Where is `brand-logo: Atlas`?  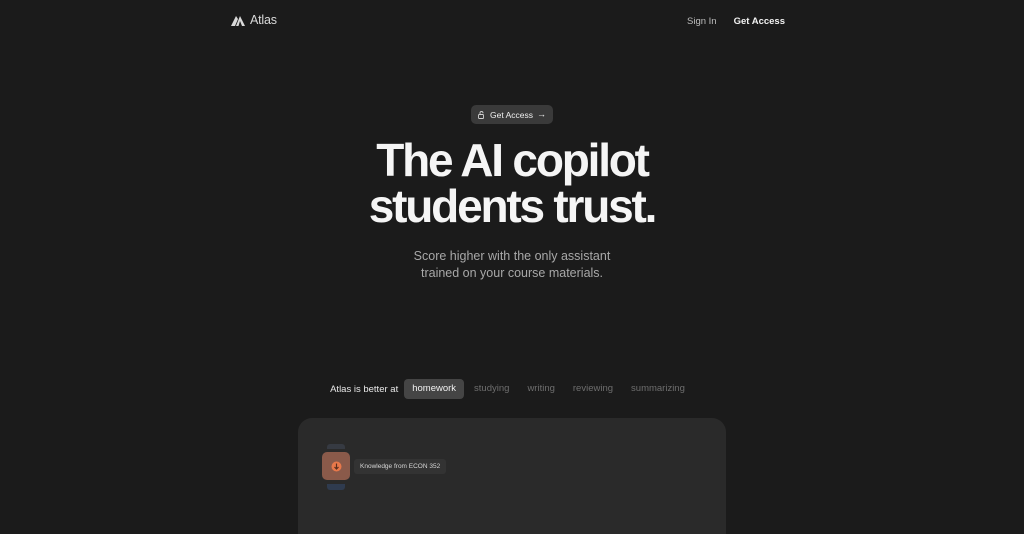 brand-logo: Atlas is located at coordinates (254, 20).